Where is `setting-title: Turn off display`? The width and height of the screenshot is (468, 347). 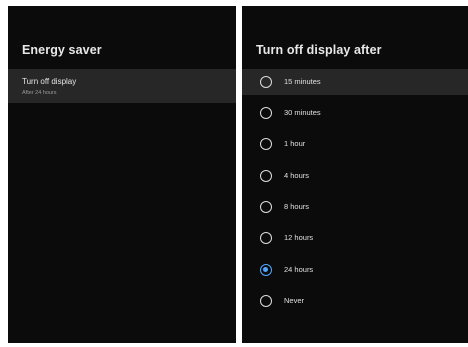
setting-title: Turn off display is located at coordinates (49, 81).